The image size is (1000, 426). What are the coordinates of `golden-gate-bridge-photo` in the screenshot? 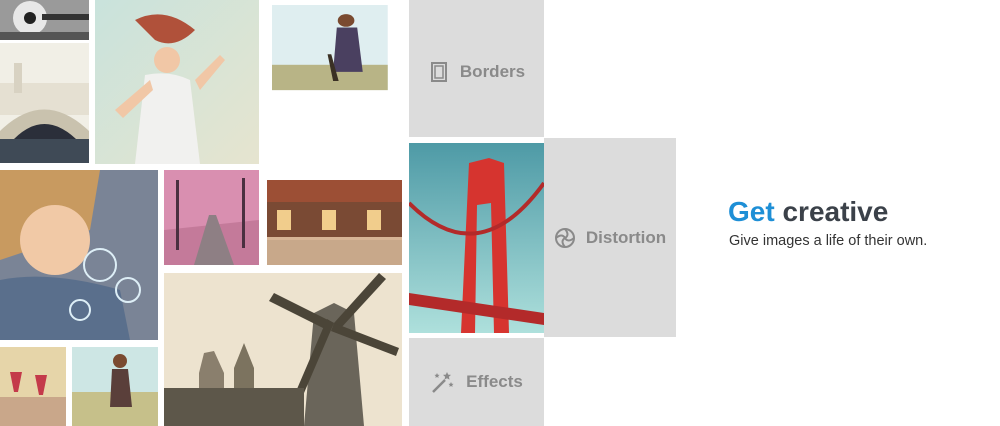 It's located at (476, 238).